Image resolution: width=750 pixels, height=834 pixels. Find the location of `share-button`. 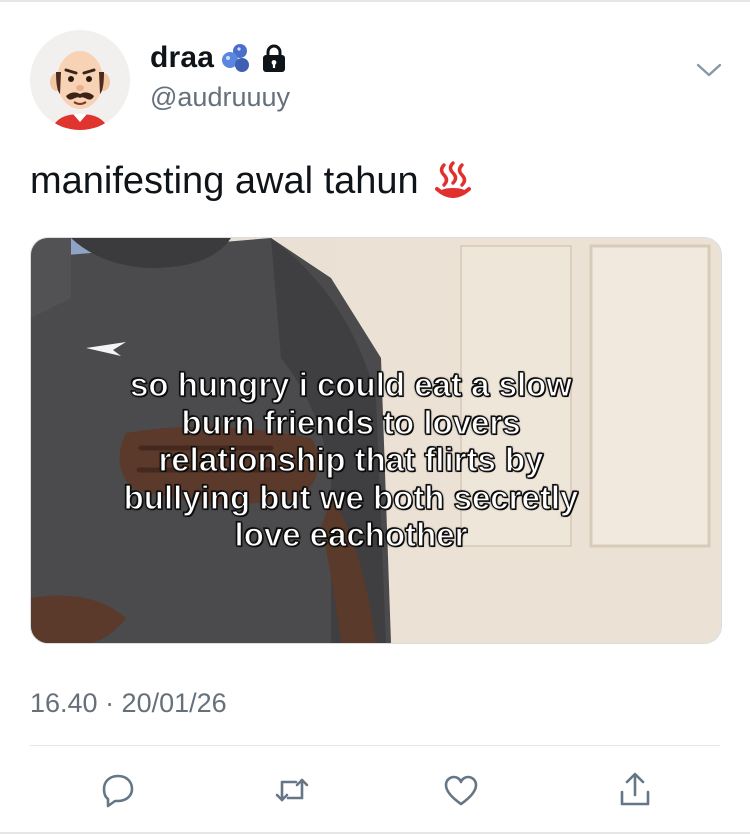

share-button is located at coordinates (635, 790).